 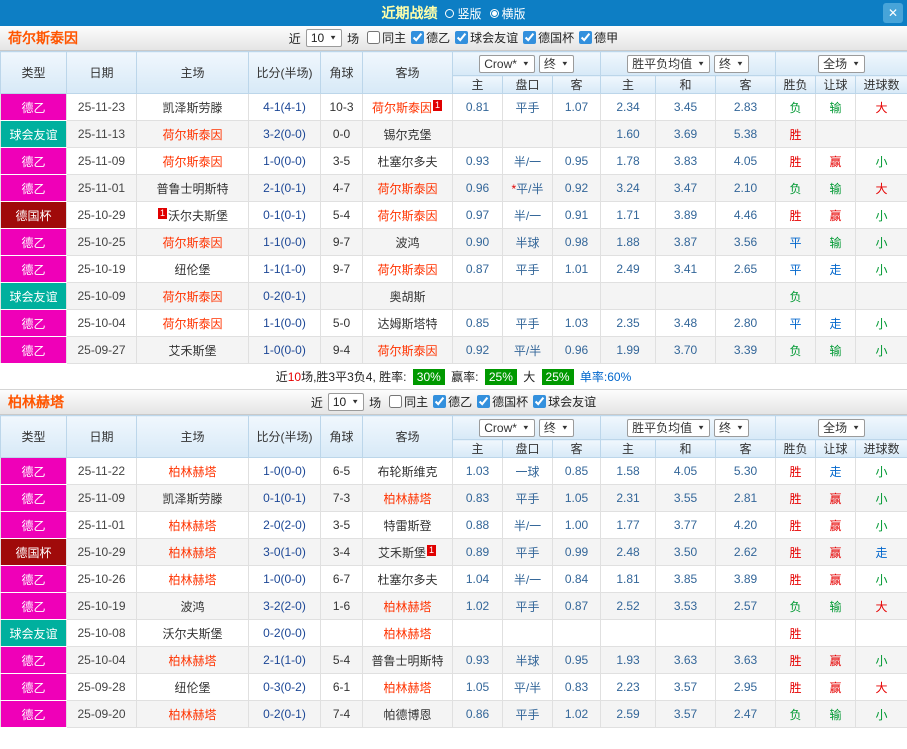 What do you see at coordinates (893, 13) in the screenshot?
I see `close-icon: ✕` at bounding box center [893, 13].